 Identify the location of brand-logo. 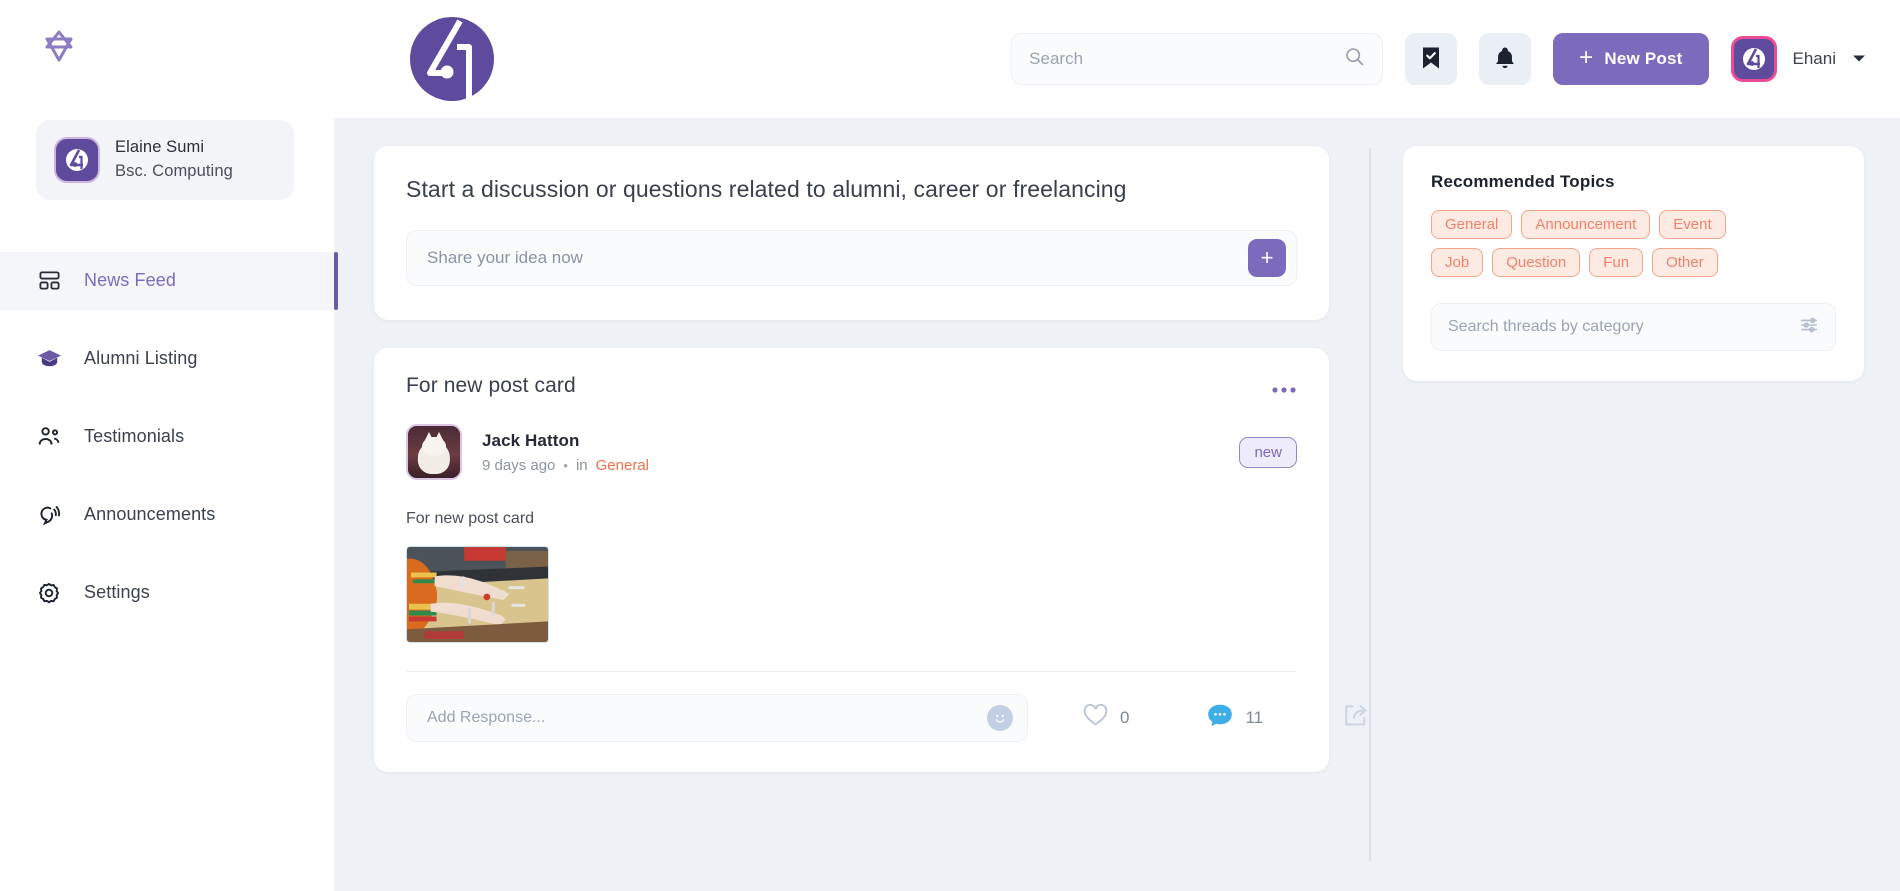
(167, 36).